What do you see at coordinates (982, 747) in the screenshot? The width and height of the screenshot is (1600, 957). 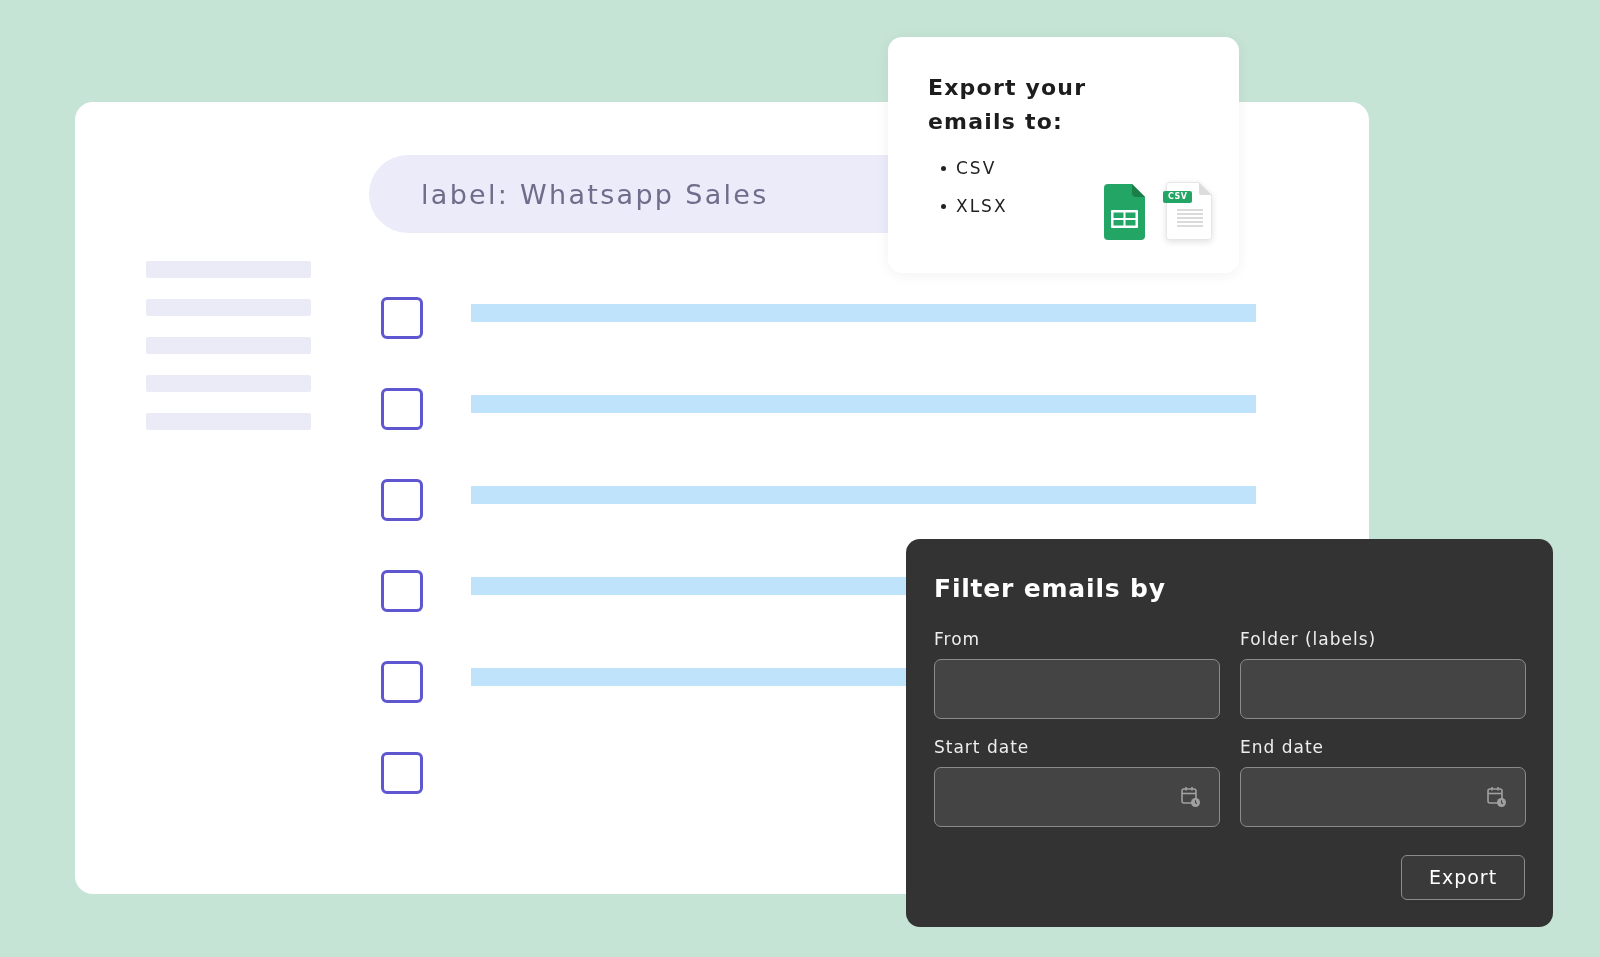 I see `field-label: Start date` at bounding box center [982, 747].